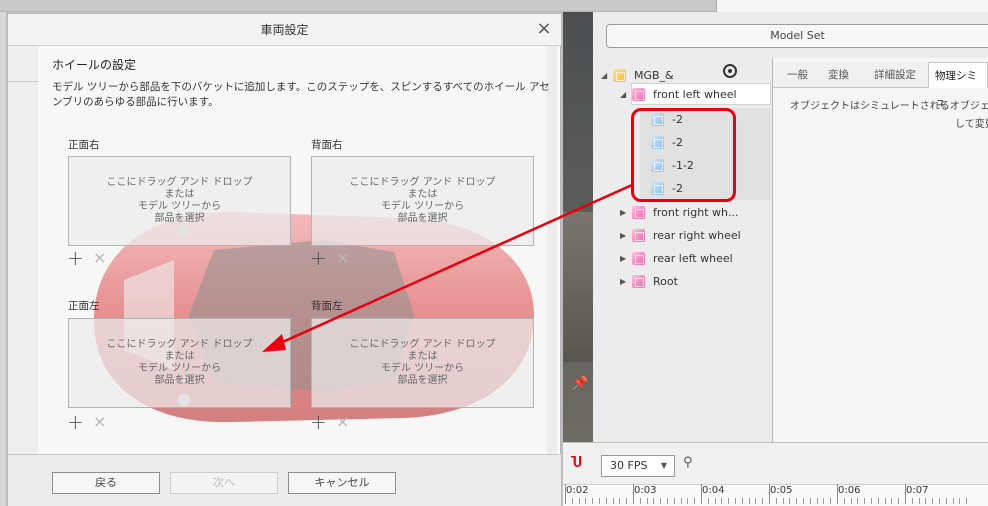 This screenshot has width=988, height=506. I want to click on divider, so click(23, 81).